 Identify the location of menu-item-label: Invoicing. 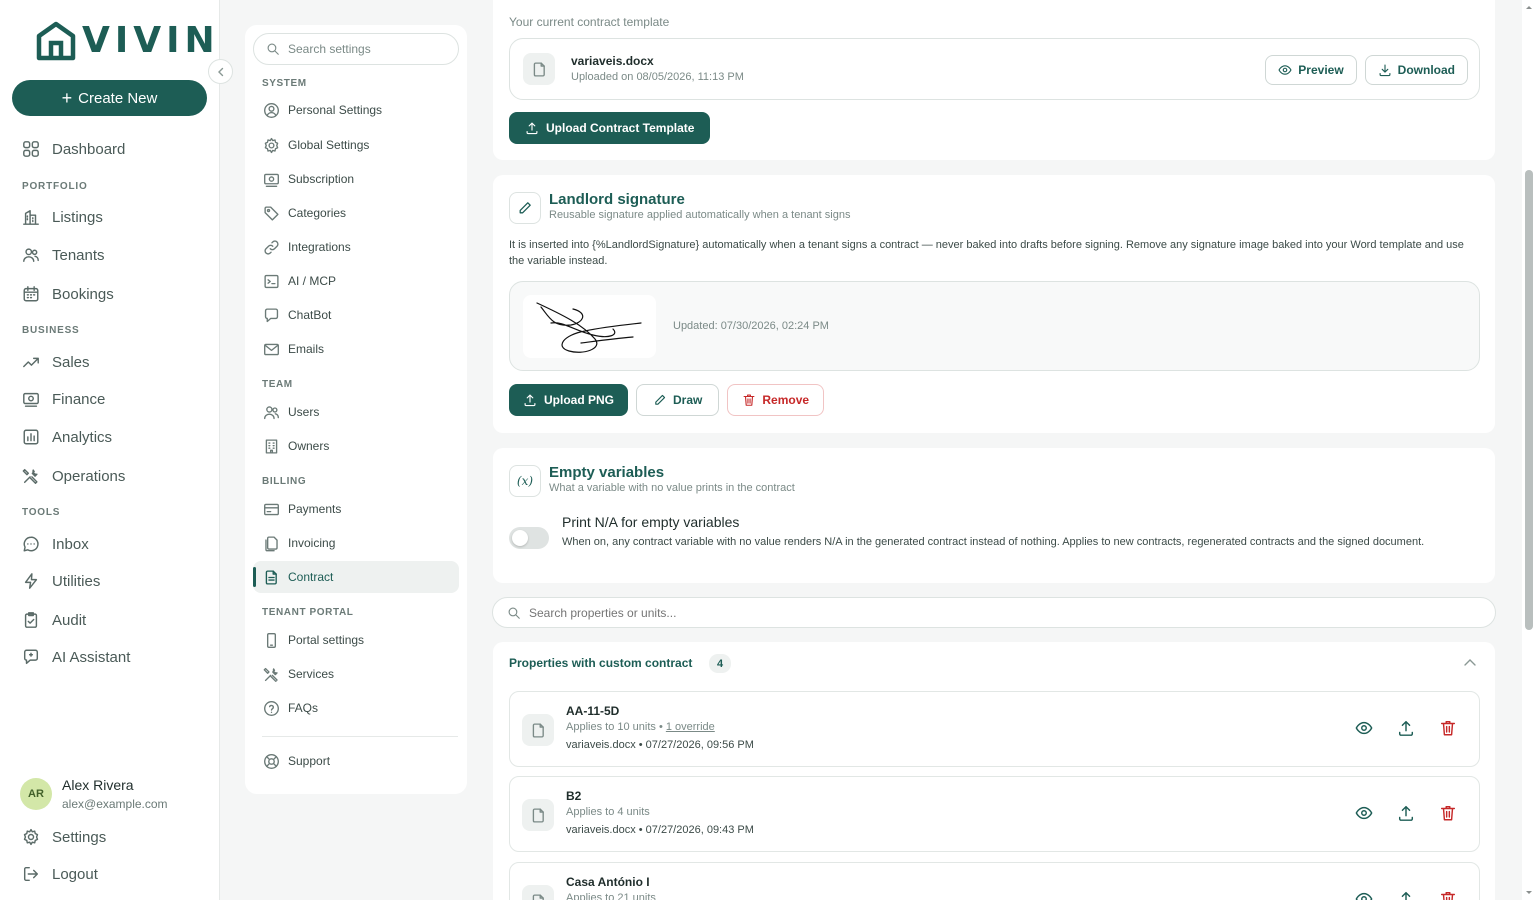
(312, 543).